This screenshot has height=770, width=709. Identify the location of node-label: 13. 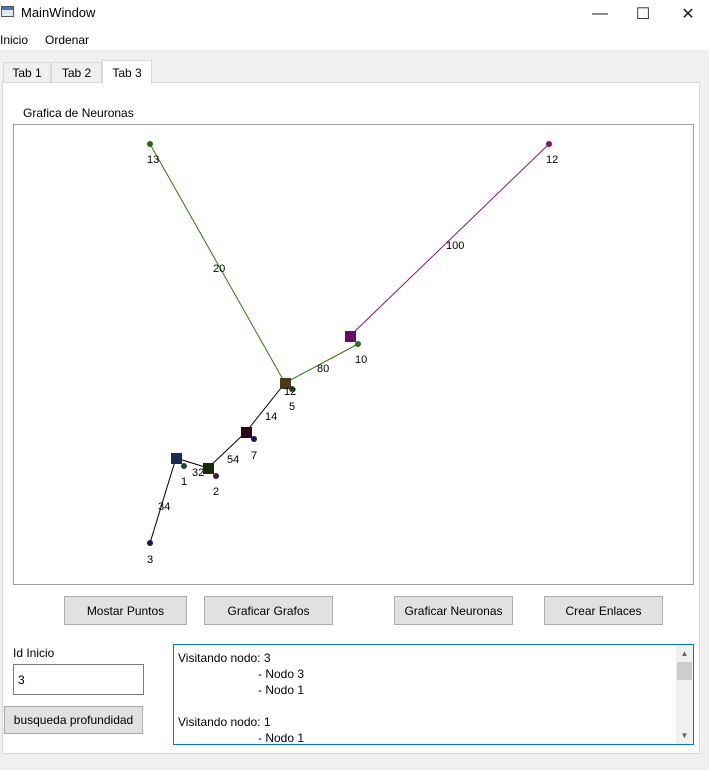
(153, 160).